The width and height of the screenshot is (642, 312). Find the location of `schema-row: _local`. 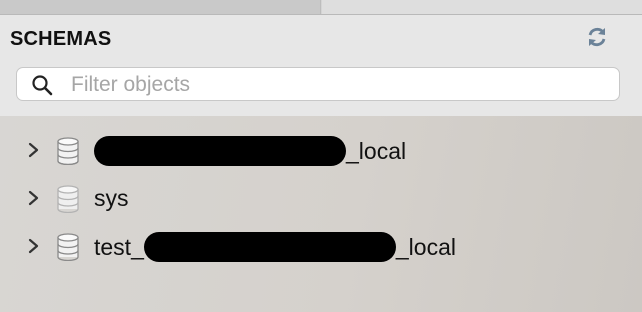

schema-row: _local is located at coordinates (321, 150).